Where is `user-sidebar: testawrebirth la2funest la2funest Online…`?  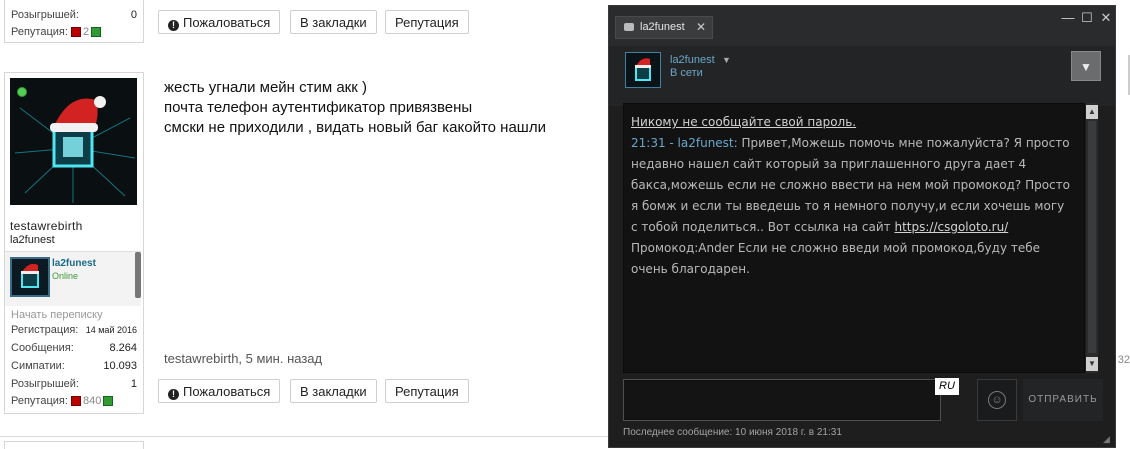 user-sidebar: testawrebirth la2funest la2funest Online… is located at coordinates (74, 243).